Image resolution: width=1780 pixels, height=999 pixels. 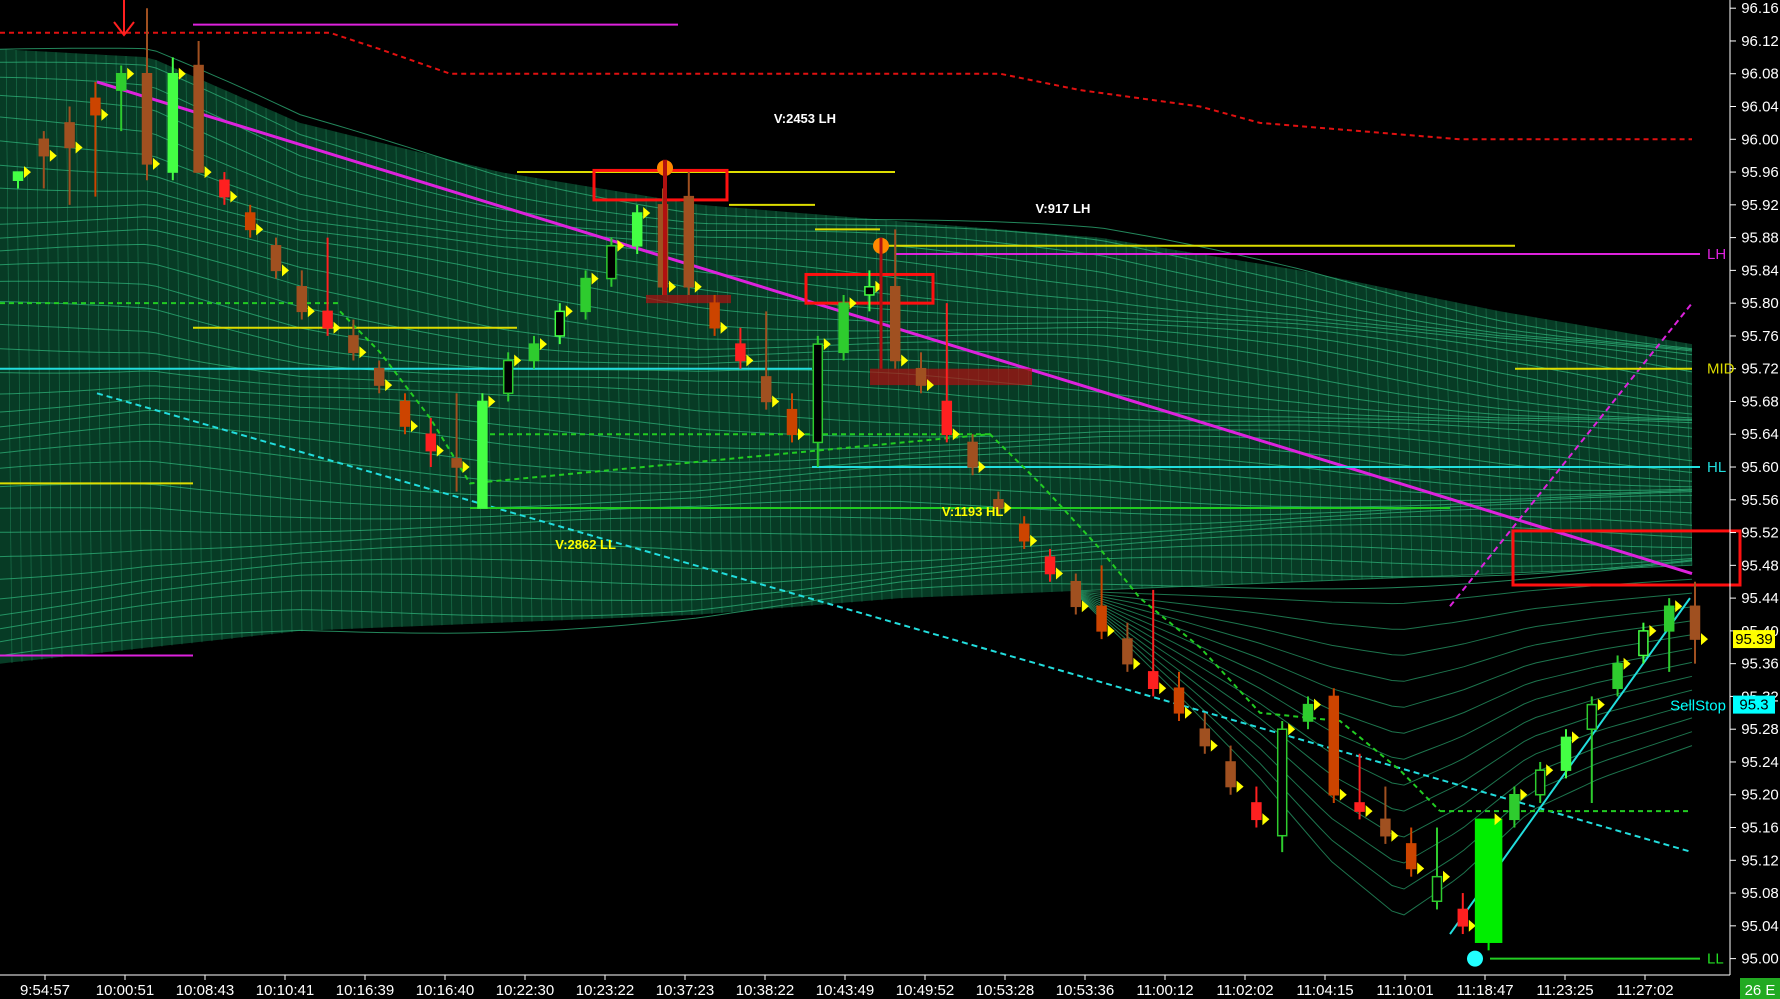 I want to click on price-tick-label: 96.08, so click(x=1760, y=74).